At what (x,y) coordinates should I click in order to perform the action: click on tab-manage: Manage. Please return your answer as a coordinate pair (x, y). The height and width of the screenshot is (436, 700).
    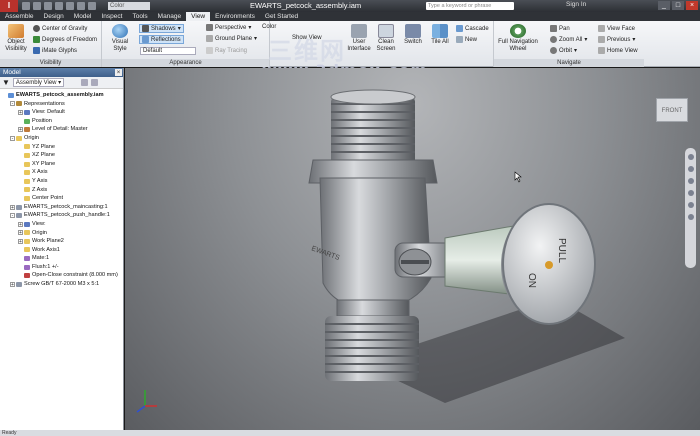
    Looking at the image, I should click on (170, 16).